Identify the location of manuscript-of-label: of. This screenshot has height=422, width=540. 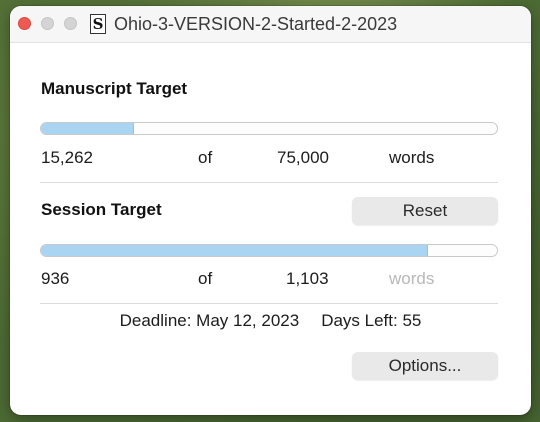
(205, 157).